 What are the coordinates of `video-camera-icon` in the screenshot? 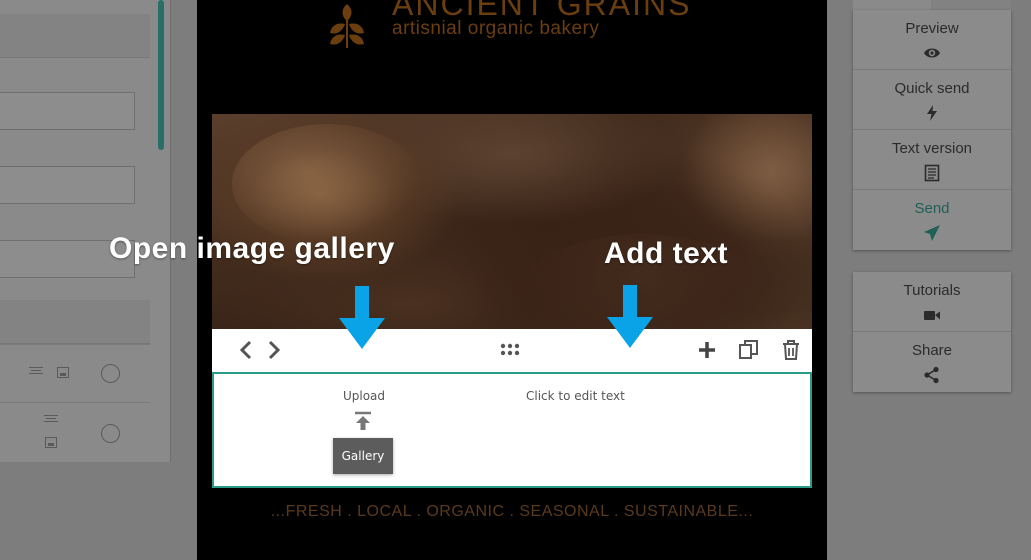 It's located at (932, 315).